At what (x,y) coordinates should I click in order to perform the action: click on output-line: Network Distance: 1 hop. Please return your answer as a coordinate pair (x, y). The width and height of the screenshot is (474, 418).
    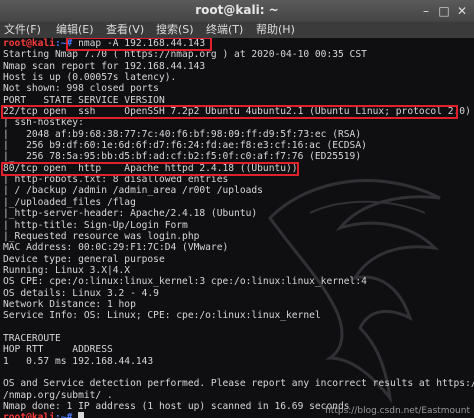
    Looking at the image, I should click on (69, 304).